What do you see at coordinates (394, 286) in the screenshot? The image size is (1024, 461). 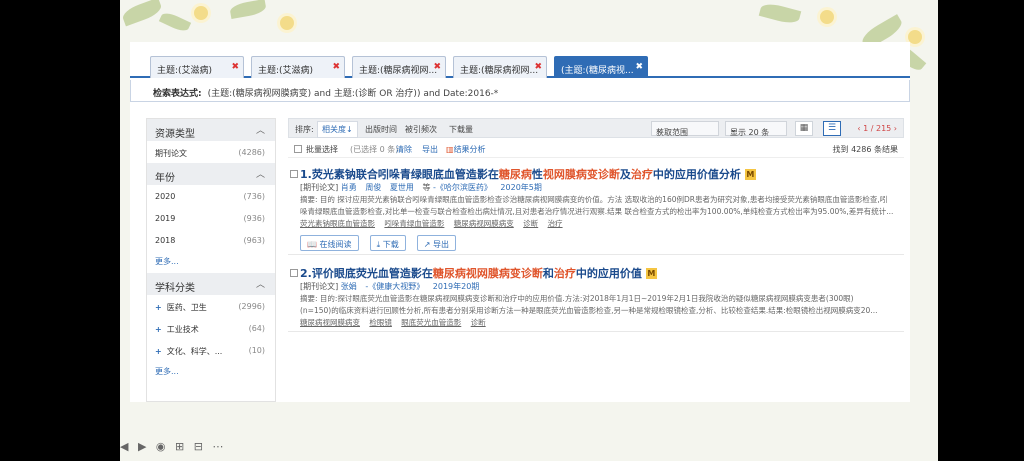 I see `journal-link: -《健康大视野》` at bounding box center [394, 286].